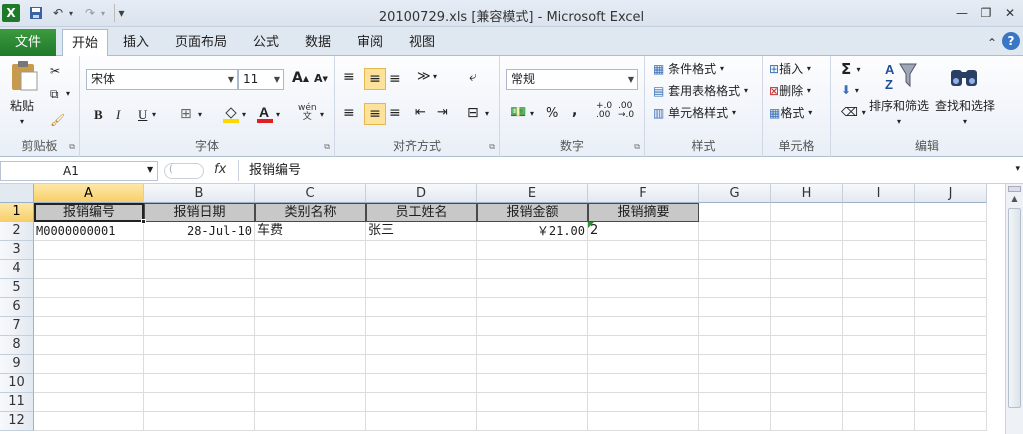  I want to click on currency-dropdown-icon: ▾, so click(532, 113).